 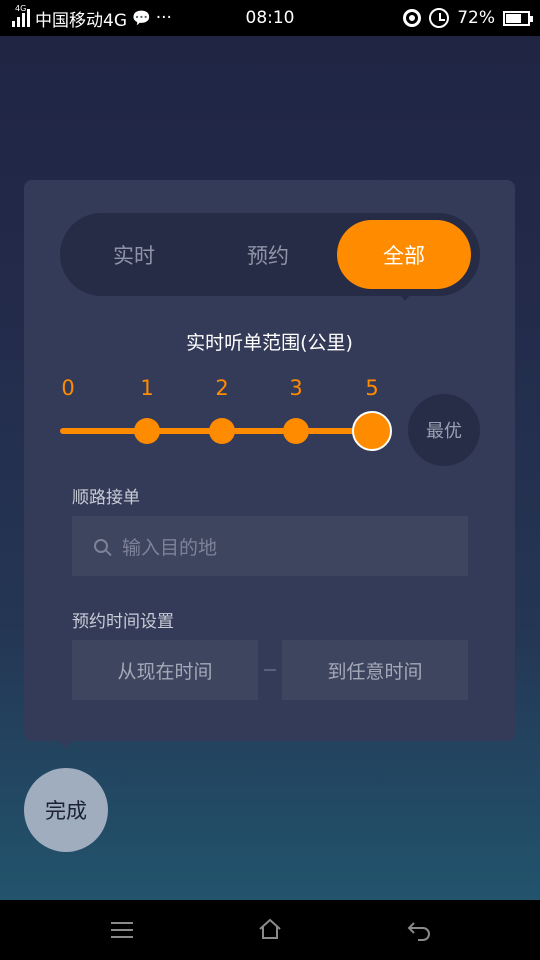 I want to click on battery-icon, so click(x=518, y=18).